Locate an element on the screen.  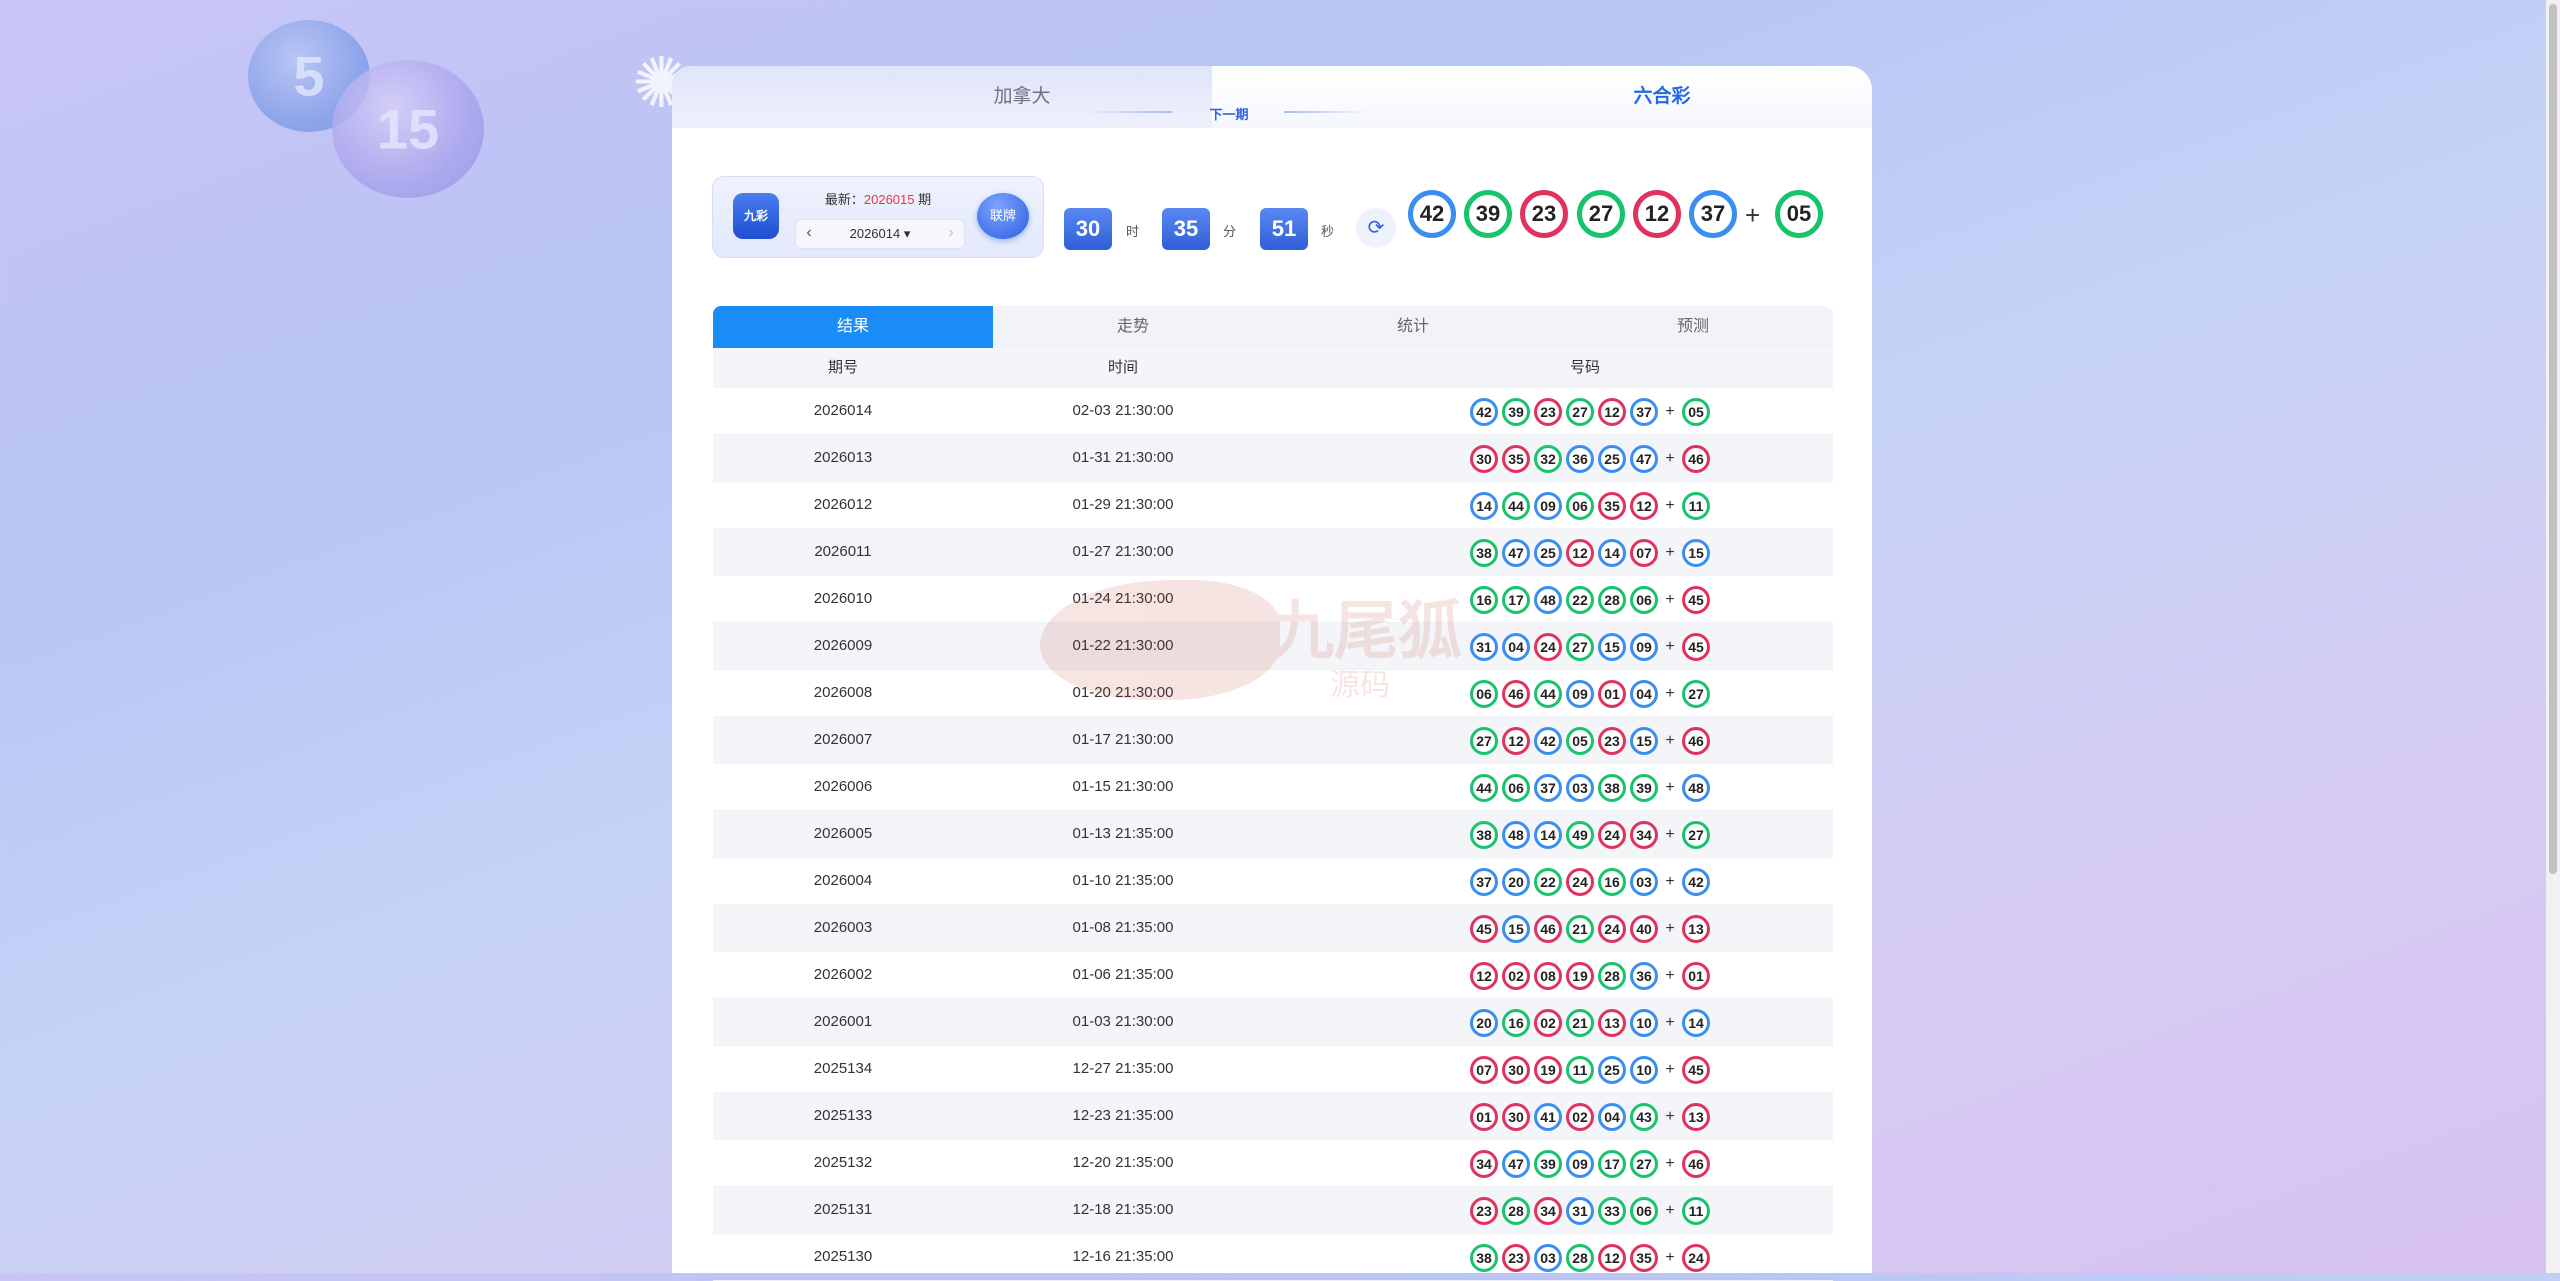
table-row: 2025134 12-27 21:35:00 07 30 19 11 25 10 +45 is located at coordinates (1273, 1069).